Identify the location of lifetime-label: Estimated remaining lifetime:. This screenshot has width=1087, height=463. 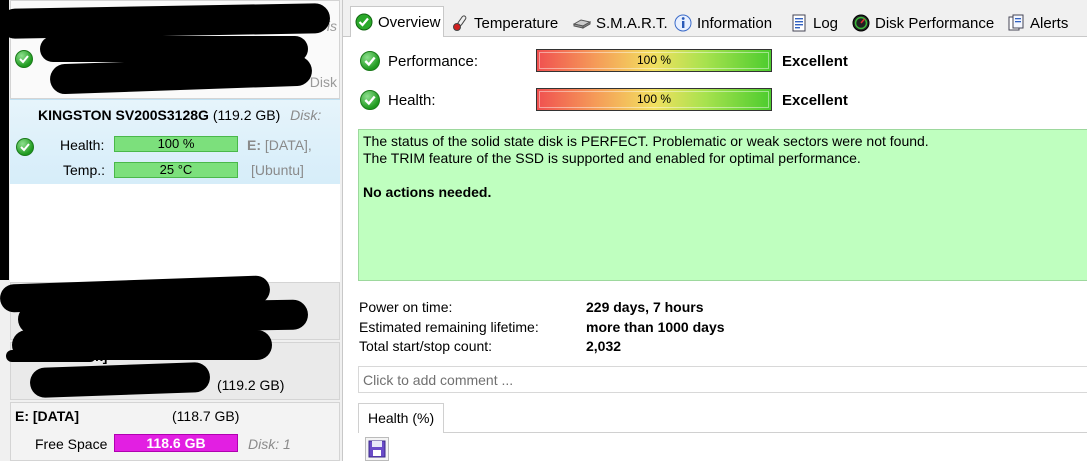
(449, 327).